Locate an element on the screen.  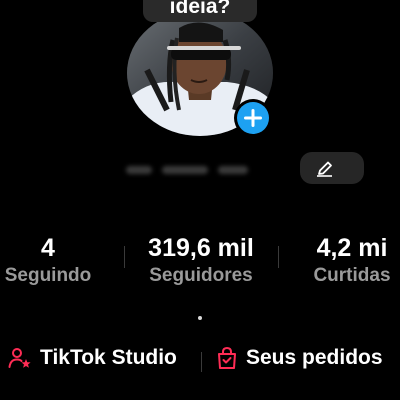
your-orders-label: Seus pedidos is located at coordinates (314, 357).